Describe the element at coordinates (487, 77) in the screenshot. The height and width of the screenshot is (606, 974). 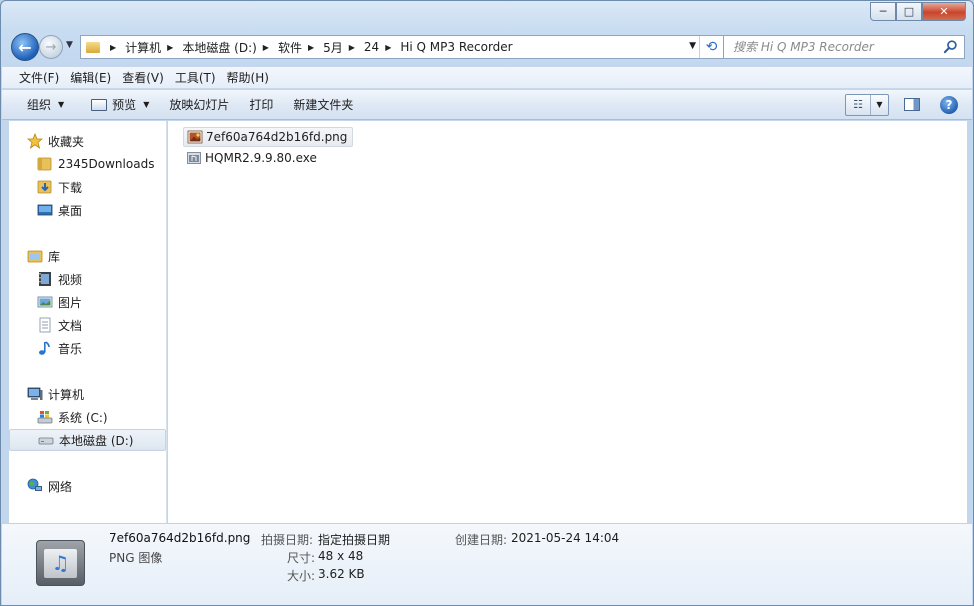
I see `menu-bar: 文件(F) 编辑(E) 查看(V) 工具(T) 帮助(H)` at that location.